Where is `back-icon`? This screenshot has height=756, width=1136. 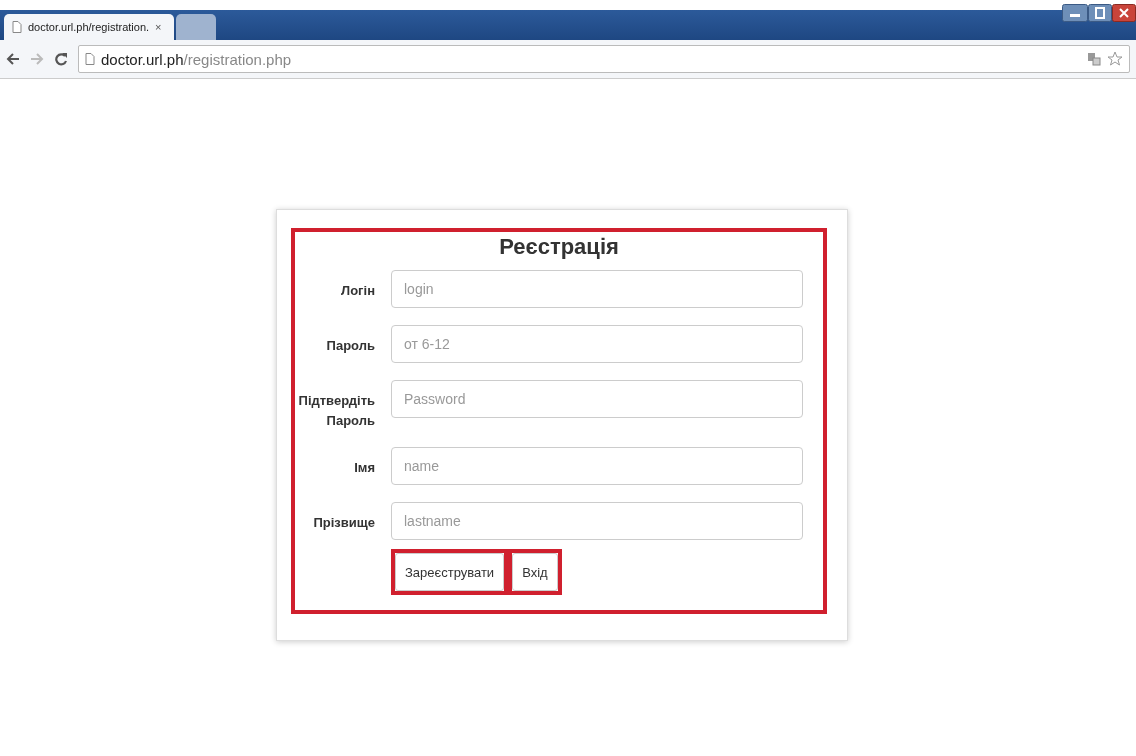
back-icon is located at coordinates (13, 59).